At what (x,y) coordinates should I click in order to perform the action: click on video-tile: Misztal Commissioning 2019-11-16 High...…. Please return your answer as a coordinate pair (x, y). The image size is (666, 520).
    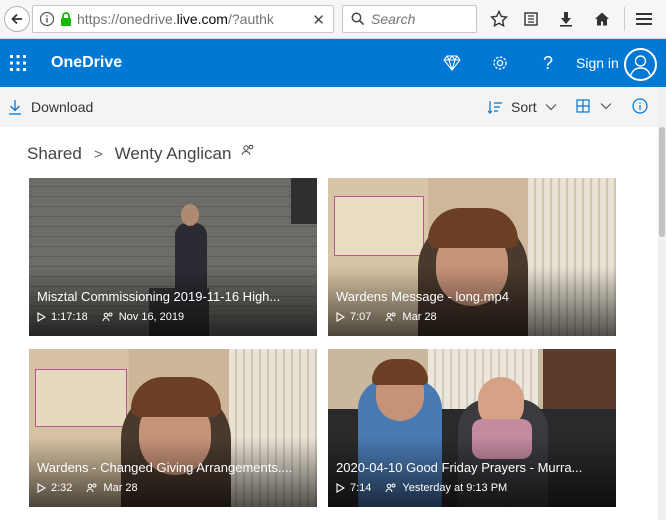
    Looking at the image, I should click on (173, 257).